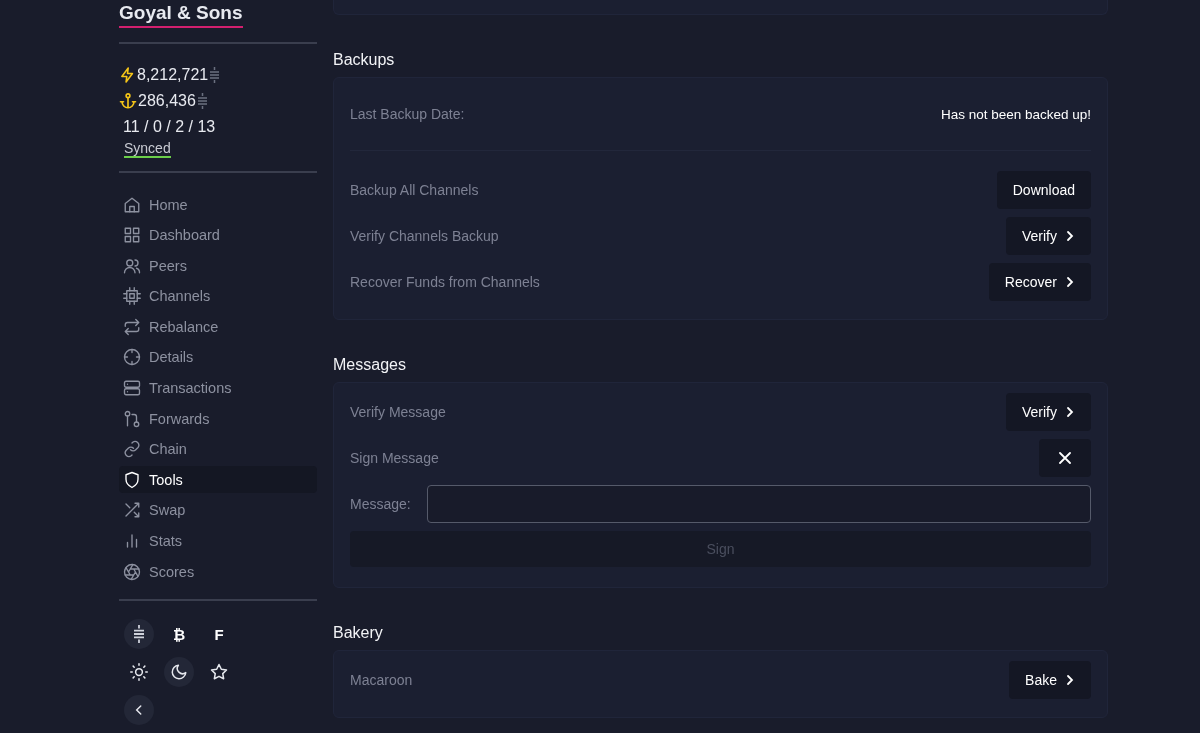 Image resolution: width=1200 pixels, height=733 pixels. What do you see at coordinates (407, 114) in the screenshot?
I see `row-label: Last Backup Date:` at bounding box center [407, 114].